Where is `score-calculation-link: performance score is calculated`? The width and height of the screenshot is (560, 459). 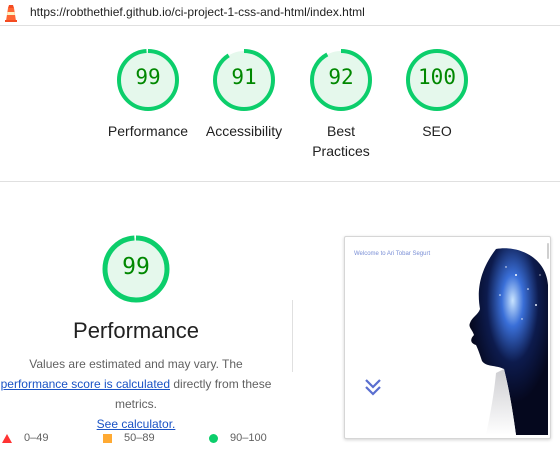 score-calculation-link: performance score is calculated is located at coordinates (85, 384).